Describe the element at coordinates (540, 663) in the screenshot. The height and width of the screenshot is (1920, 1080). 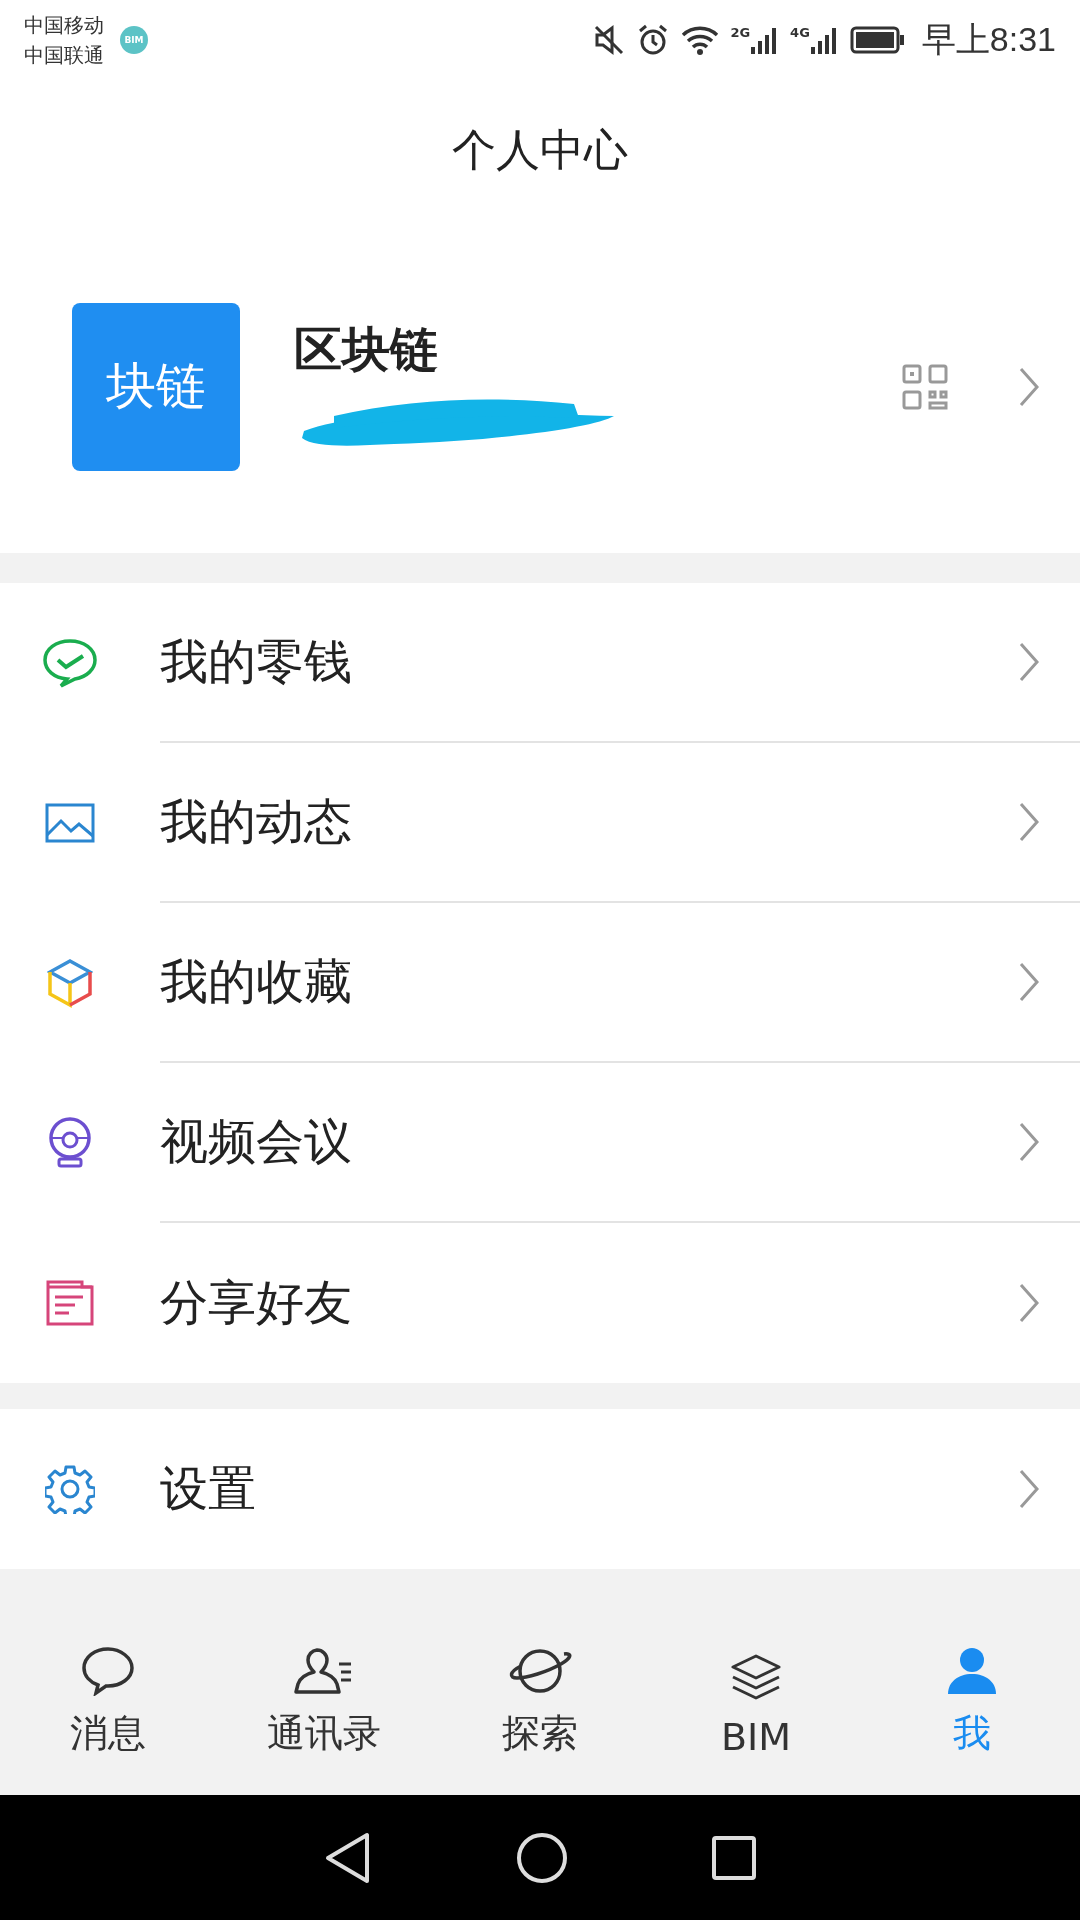
I see `menu-item: 我的零钱` at that location.